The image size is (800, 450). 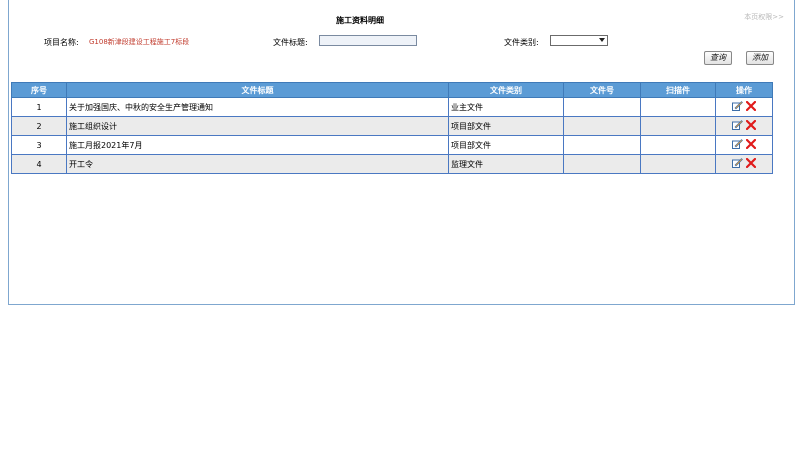 I want to click on column-header-scan: 扫描件, so click(x=678, y=90).